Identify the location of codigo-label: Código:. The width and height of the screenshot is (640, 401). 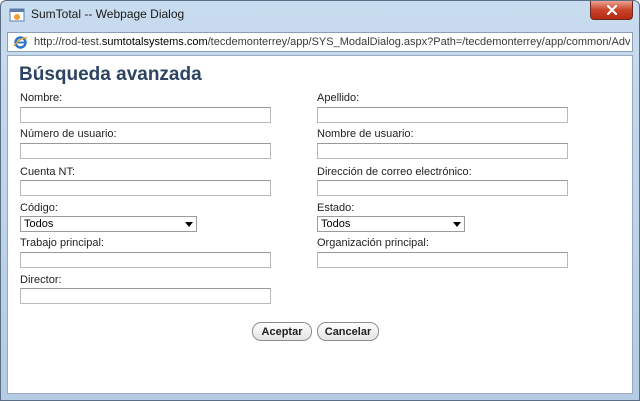
(39, 208).